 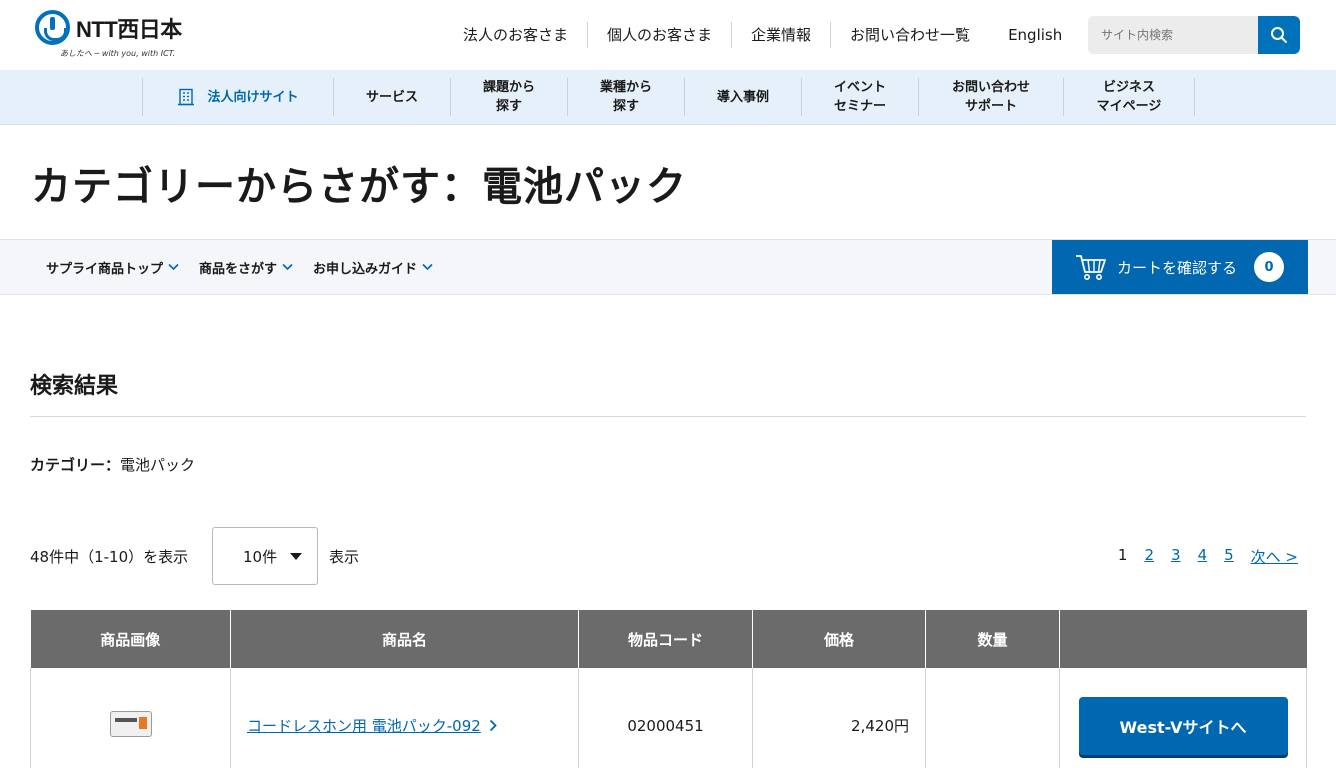 I want to click on product-name-link: コードレスホン用 電池パック-092, so click(x=364, y=726).